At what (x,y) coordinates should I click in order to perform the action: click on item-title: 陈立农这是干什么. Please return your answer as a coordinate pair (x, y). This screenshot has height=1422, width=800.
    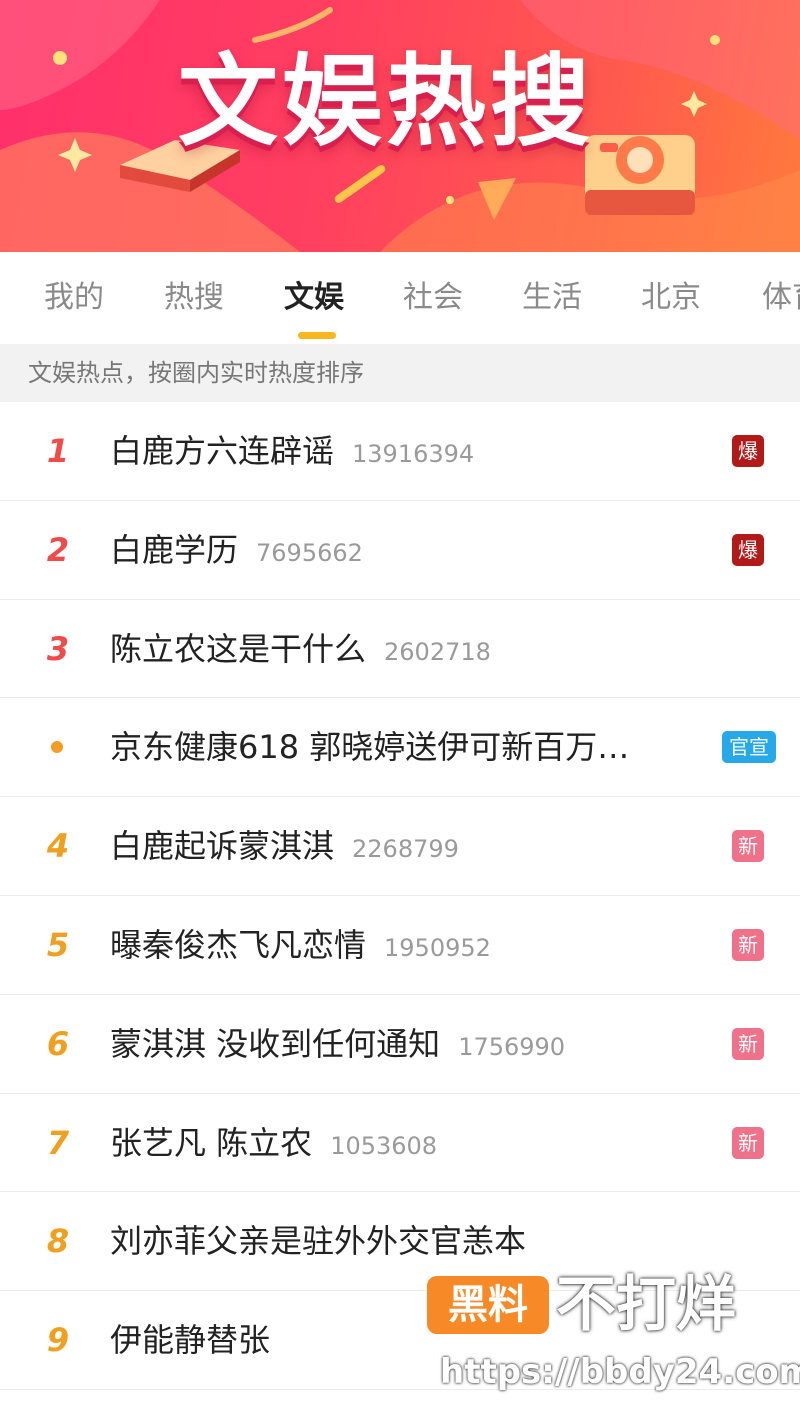
    Looking at the image, I should click on (238, 648).